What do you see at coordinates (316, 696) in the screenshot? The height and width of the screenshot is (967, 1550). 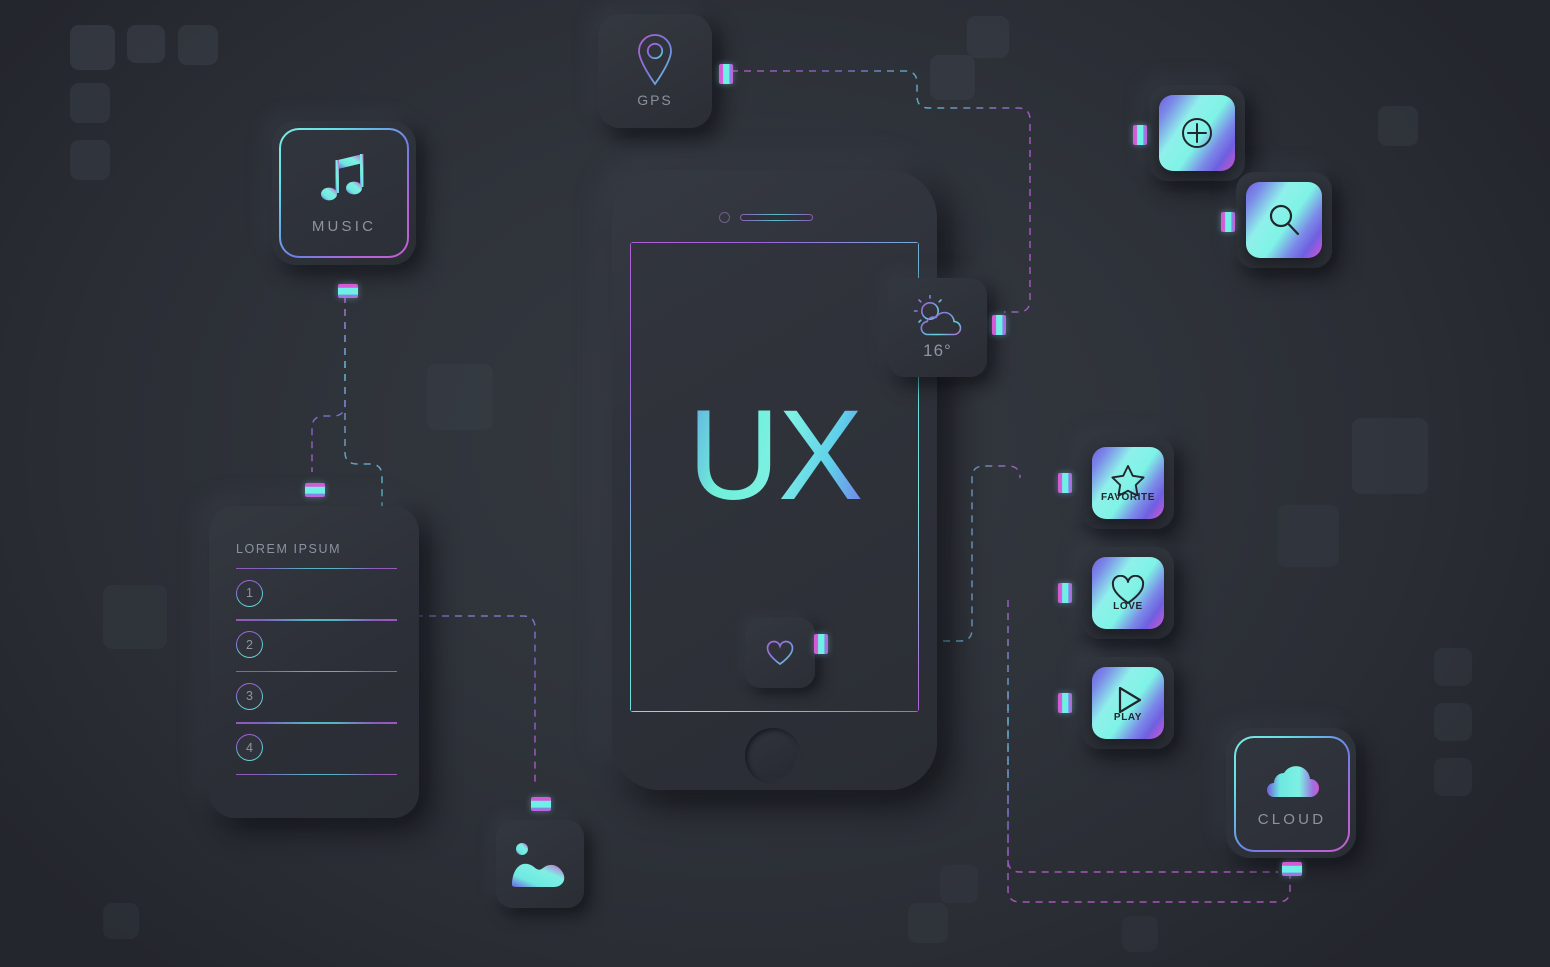 I see `list-item: 3` at bounding box center [316, 696].